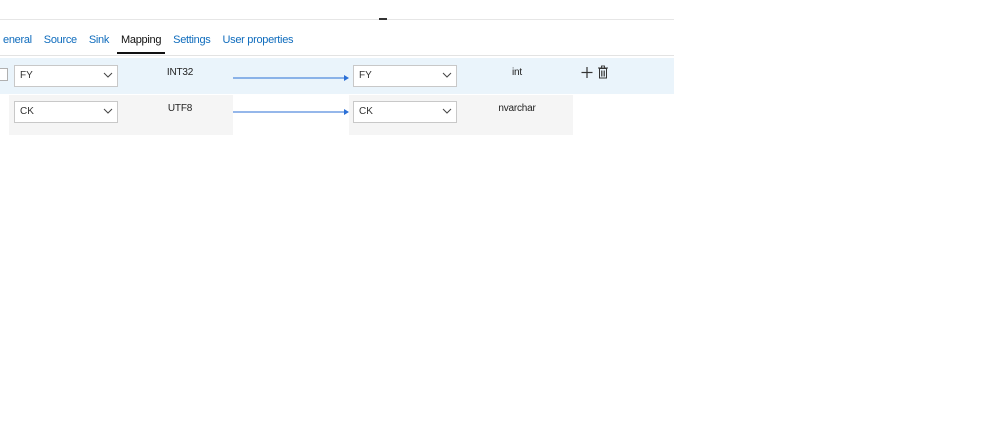 The width and height of the screenshot is (998, 429). I want to click on sink-column-select: FY, so click(405, 76).